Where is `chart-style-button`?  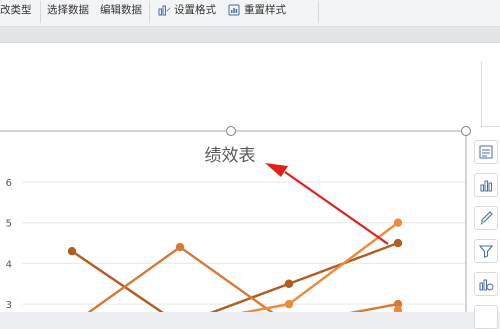 chart-style-button is located at coordinates (486, 185).